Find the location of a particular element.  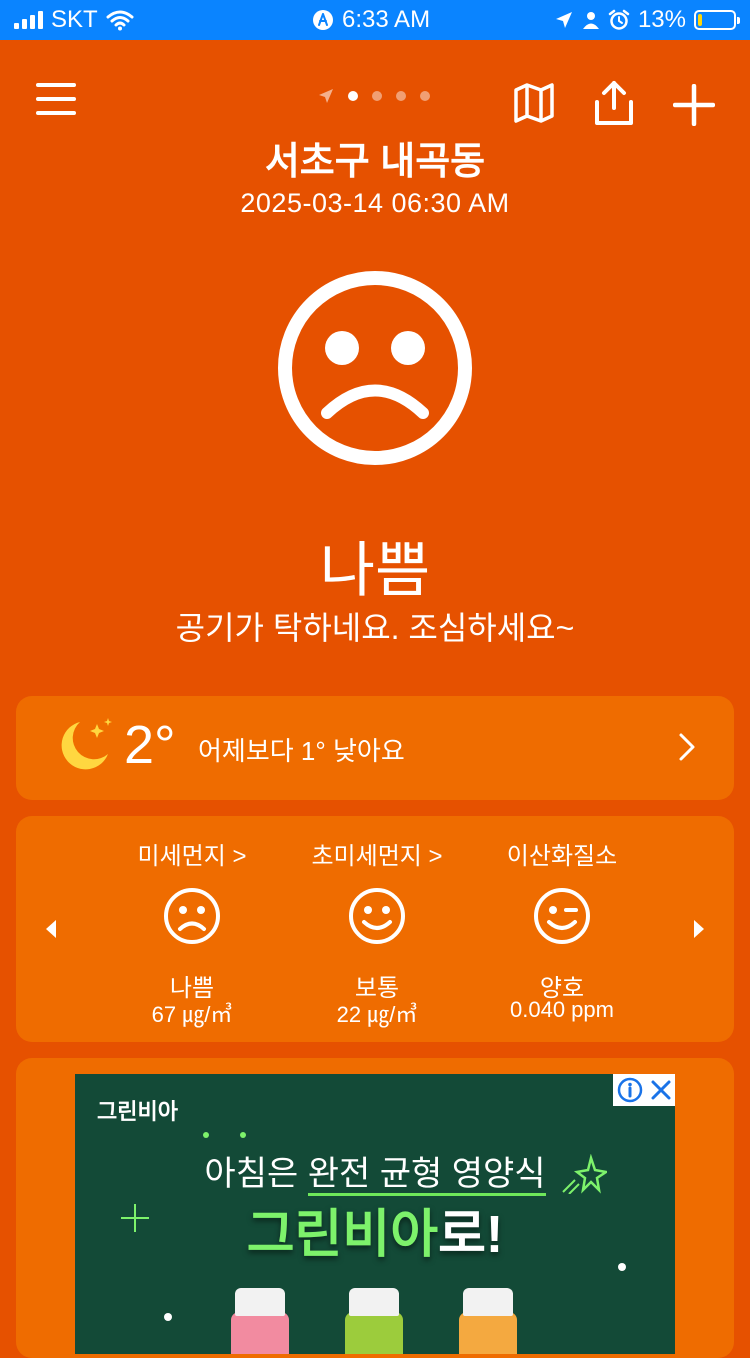

air-item-name: 미세먼지 > is located at coordinates (192, 856).